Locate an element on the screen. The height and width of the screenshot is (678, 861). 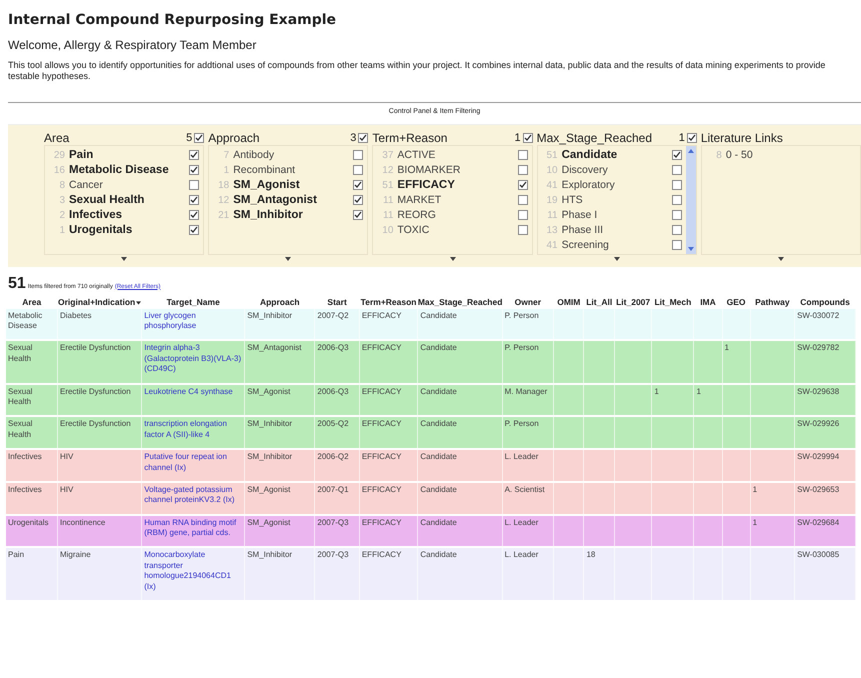
facet-item: 0 - 50 is located at coordinates (791, 155).